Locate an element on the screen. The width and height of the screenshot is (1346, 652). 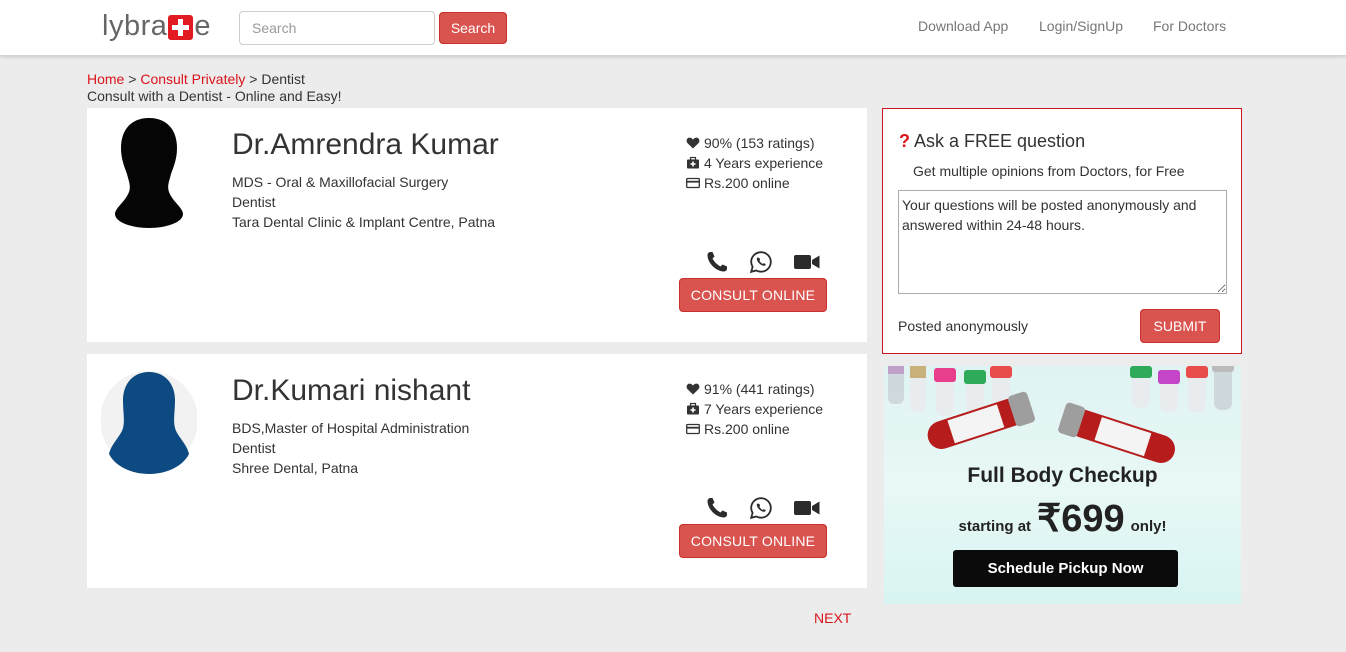
search-button: Search is located at coordinates (473, 28).